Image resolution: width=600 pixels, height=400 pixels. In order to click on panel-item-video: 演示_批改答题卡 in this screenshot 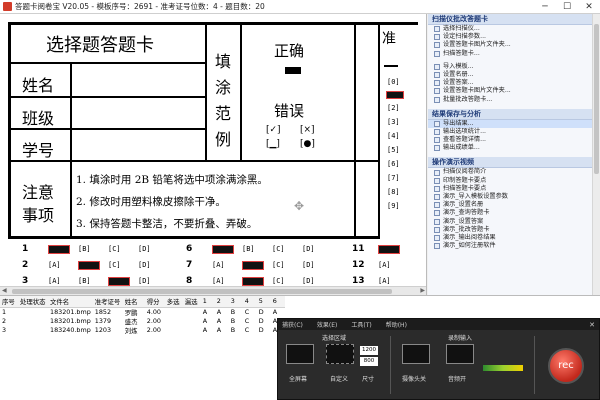, I will do `click(514, 230)`.